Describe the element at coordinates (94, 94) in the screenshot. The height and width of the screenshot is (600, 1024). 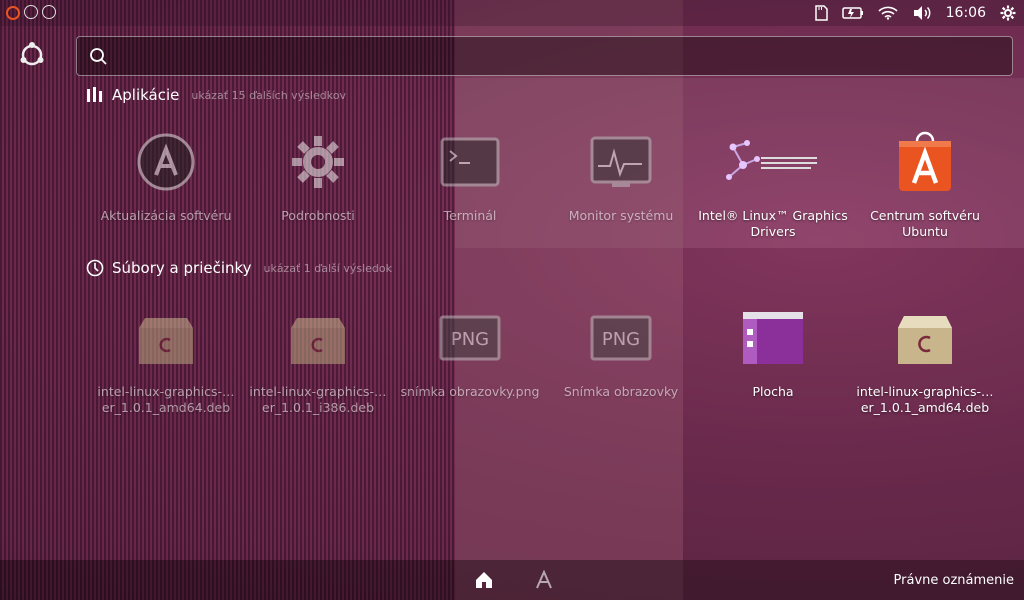
I see `applications-icon` at that location.